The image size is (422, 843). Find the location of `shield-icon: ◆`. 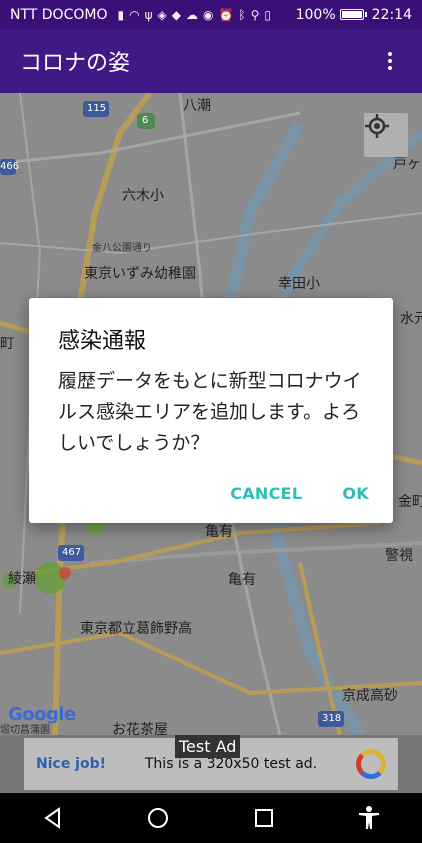

shield-icon: ◆ is located at coordinates (176, 14).